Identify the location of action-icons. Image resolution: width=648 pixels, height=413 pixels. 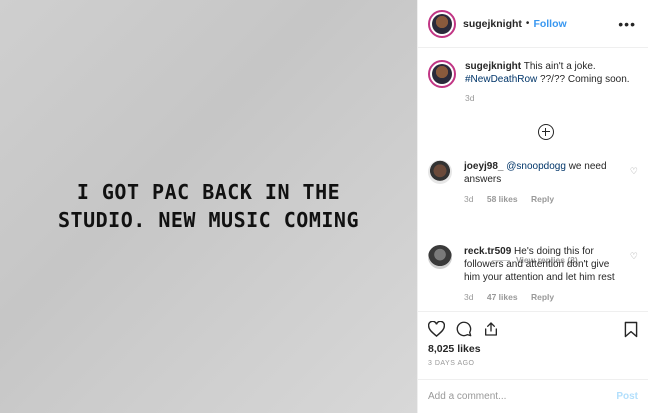
(533, 329).